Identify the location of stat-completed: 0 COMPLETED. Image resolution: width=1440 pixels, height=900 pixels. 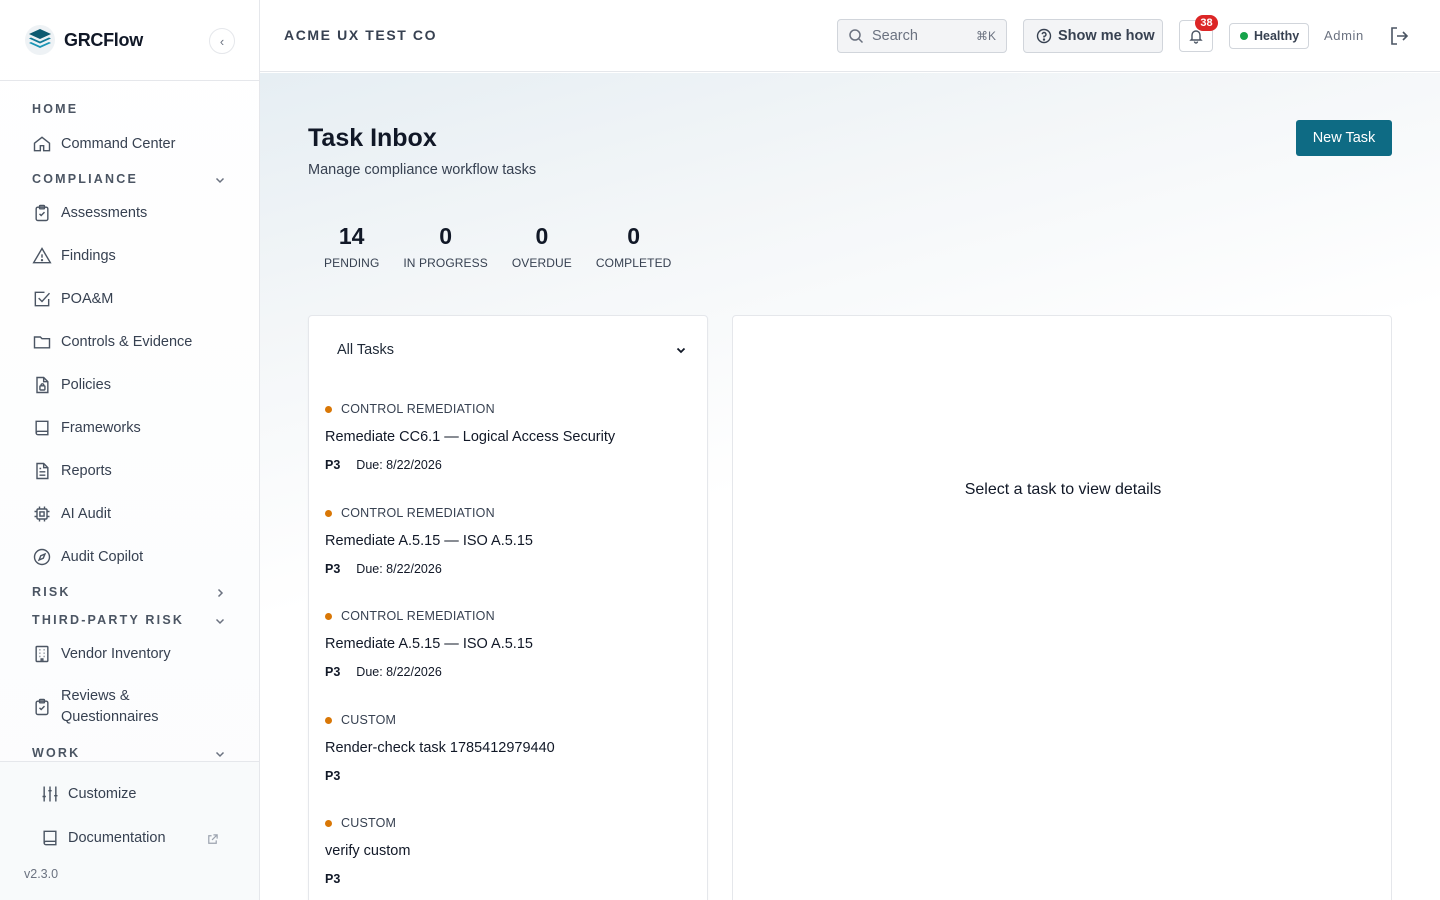
(634, 246).